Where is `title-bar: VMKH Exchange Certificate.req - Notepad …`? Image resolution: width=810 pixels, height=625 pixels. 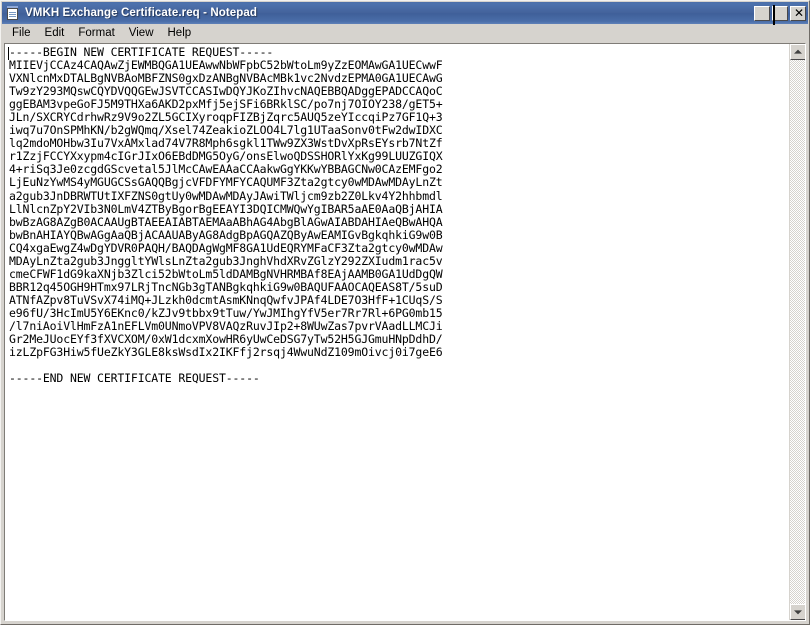
title-bar: VMKH Exchange Certificate.req - Notepad … is located at coordinates (405, 13).